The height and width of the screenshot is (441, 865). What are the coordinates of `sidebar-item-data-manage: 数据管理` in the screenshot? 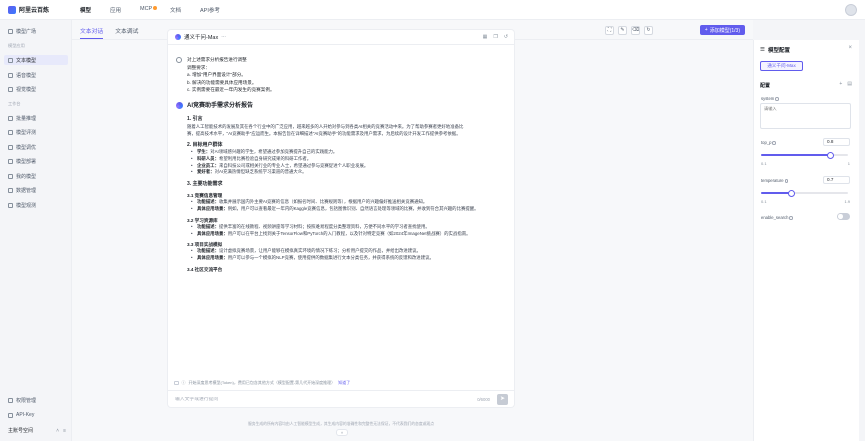 It's located at (36, 190).